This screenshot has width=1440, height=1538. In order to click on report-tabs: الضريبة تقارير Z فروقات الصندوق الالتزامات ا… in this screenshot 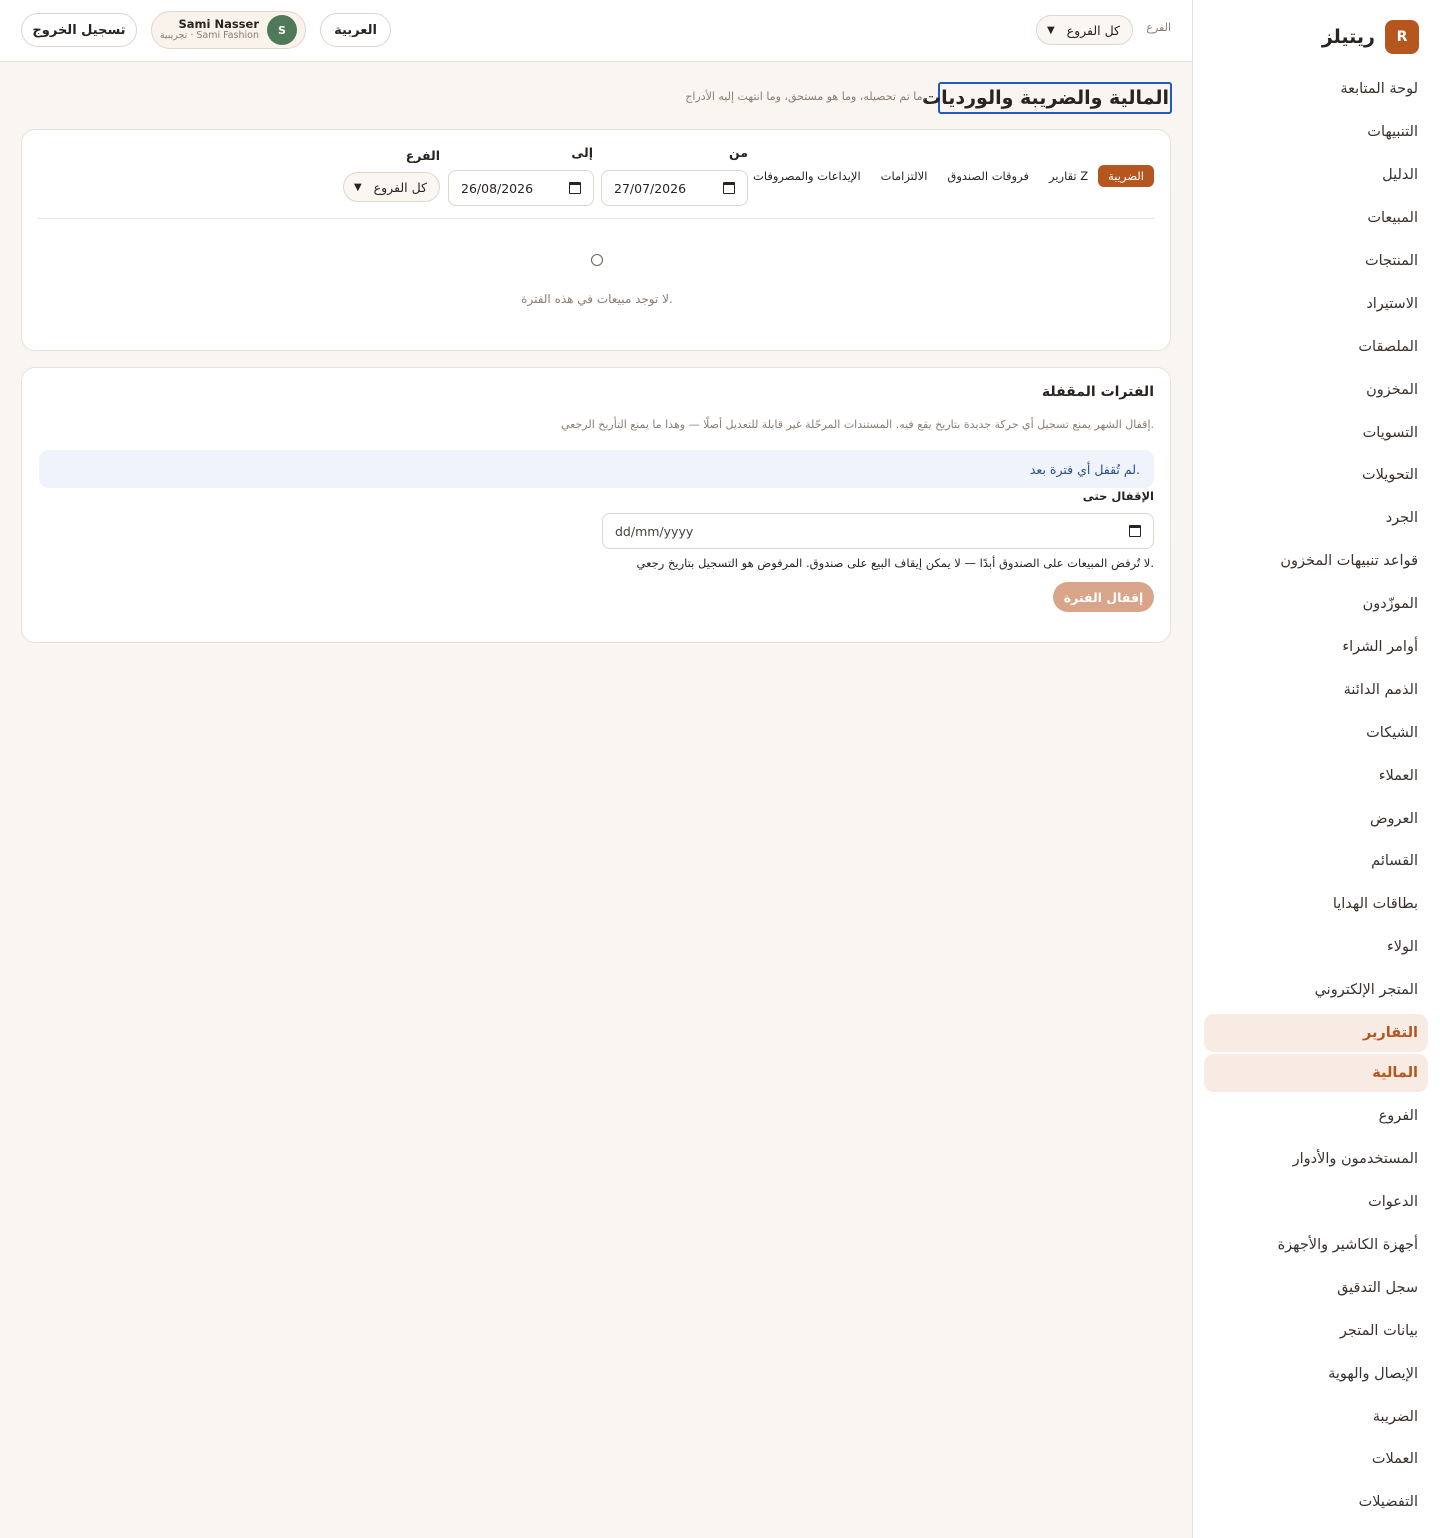, I will do `click(948, 176)`.